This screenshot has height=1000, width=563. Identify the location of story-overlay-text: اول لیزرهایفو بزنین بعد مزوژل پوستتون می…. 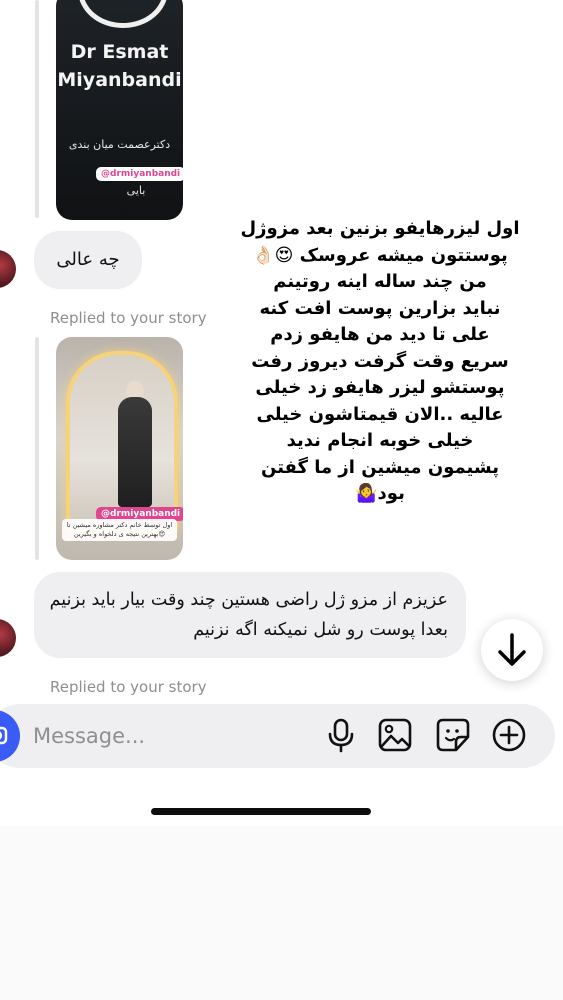
(380, 361).